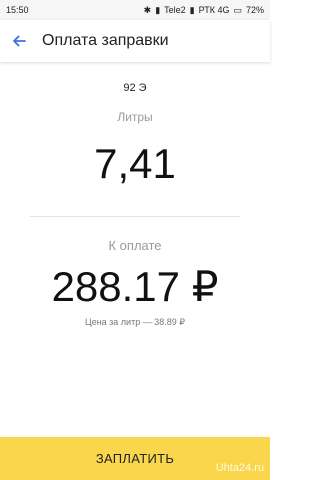 This screenshot has width=320, height=480. I want to click on liters-label: Литры, so click(135, 117).